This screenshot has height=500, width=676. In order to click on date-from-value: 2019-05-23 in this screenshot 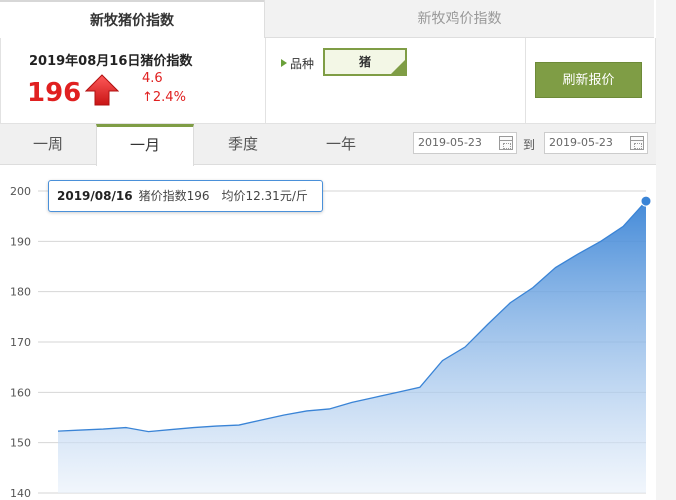, I will do `click(450, 142)`.